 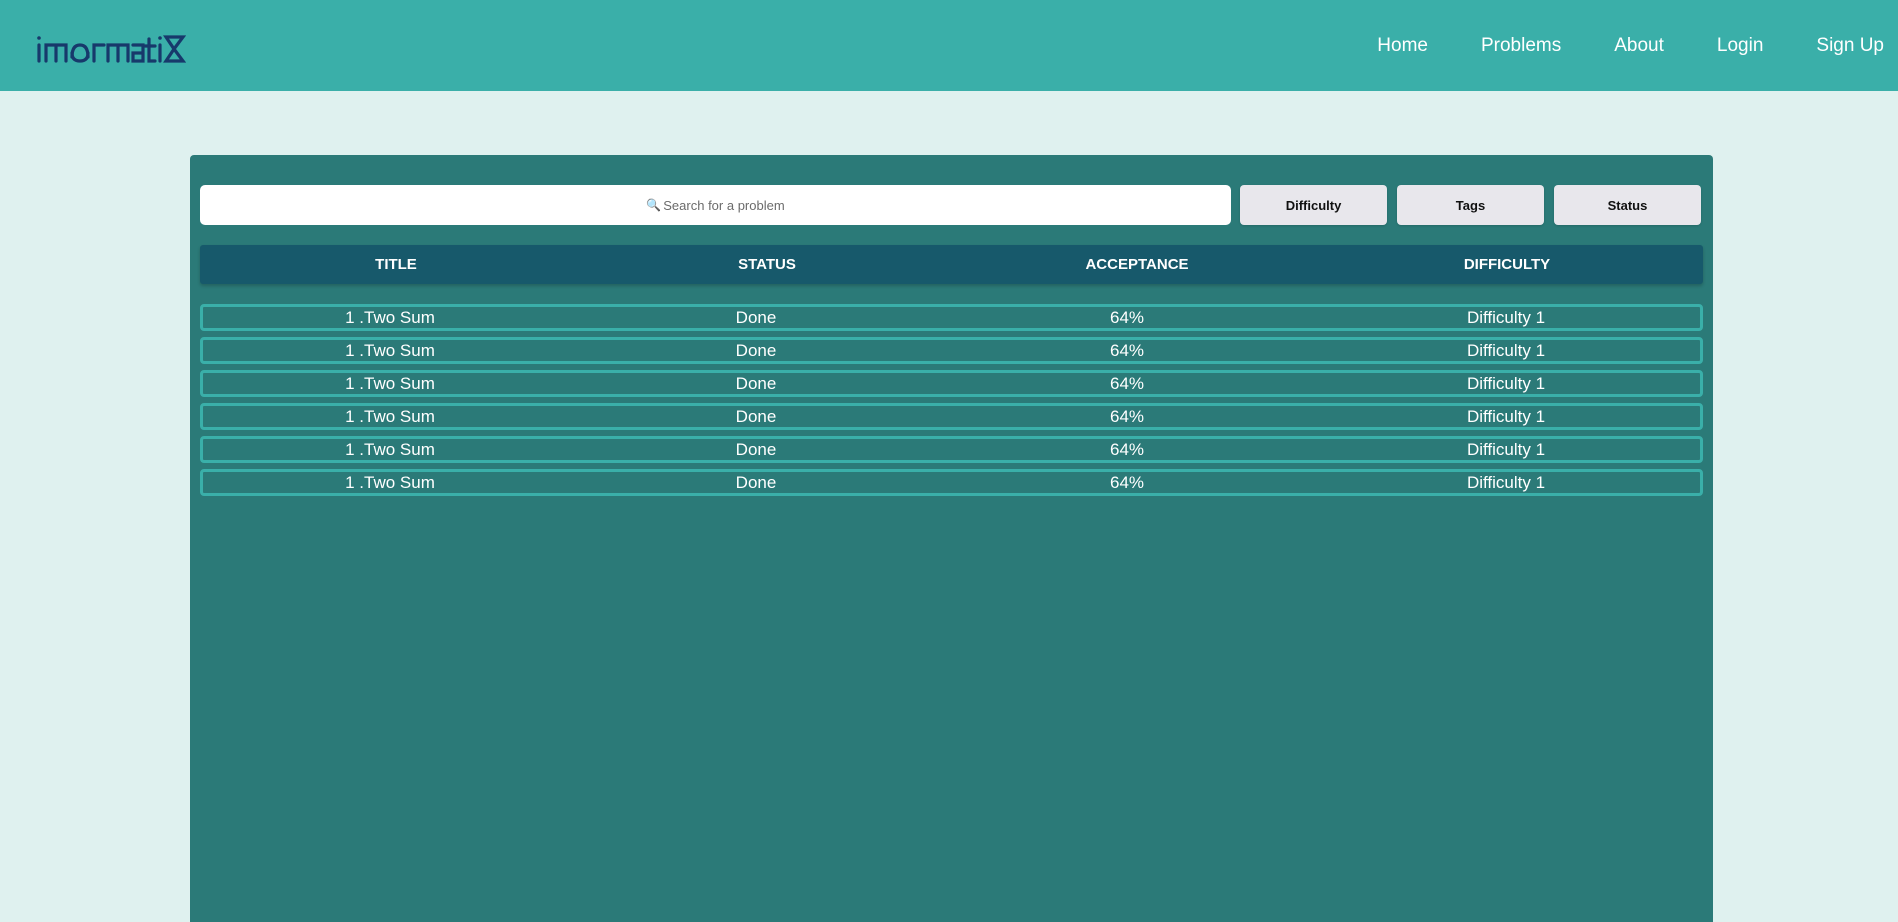 I want to click on nav-links: Home Problems About Login Sign Up, so click(x=1611, y=45).